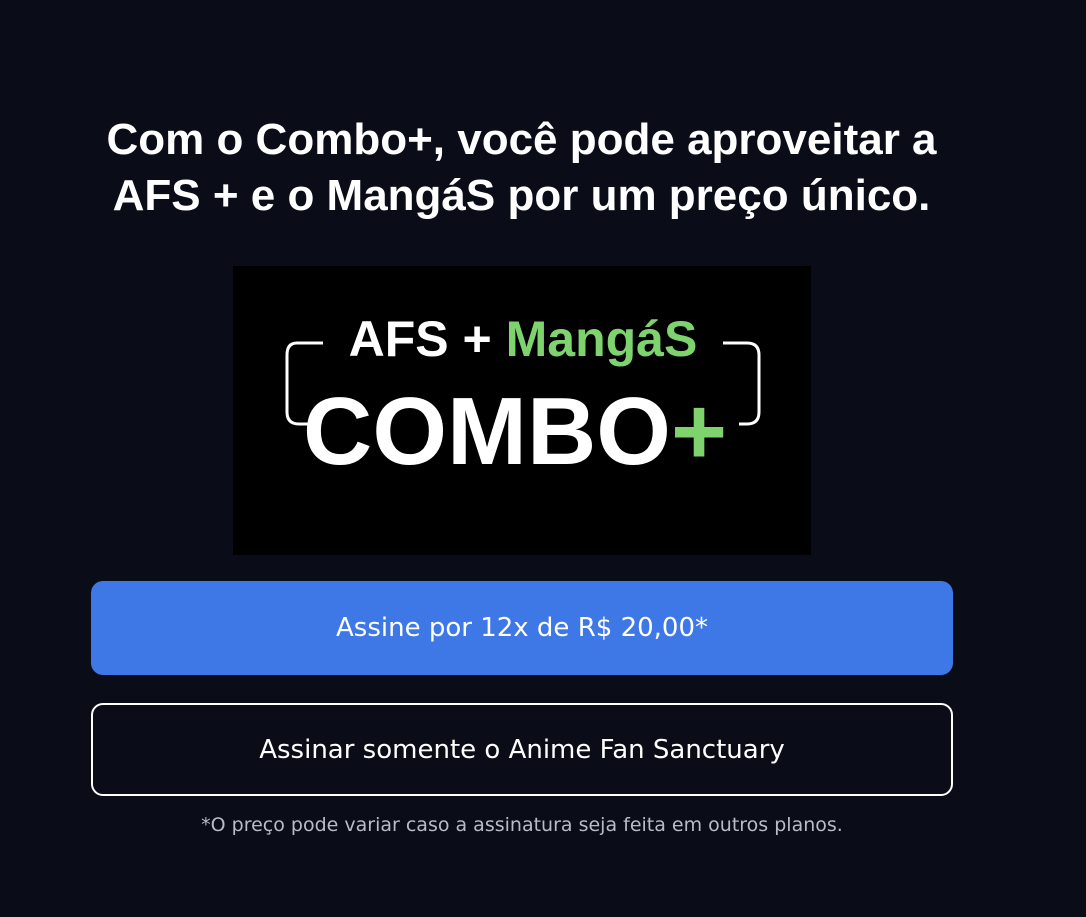 Image resolution: width=1086 pixels, height=917 pixels. What do you see at coordinates (699, 431) in the screenshot?
I see `logo-plus-sign: +` at bounding box center [699, 431].